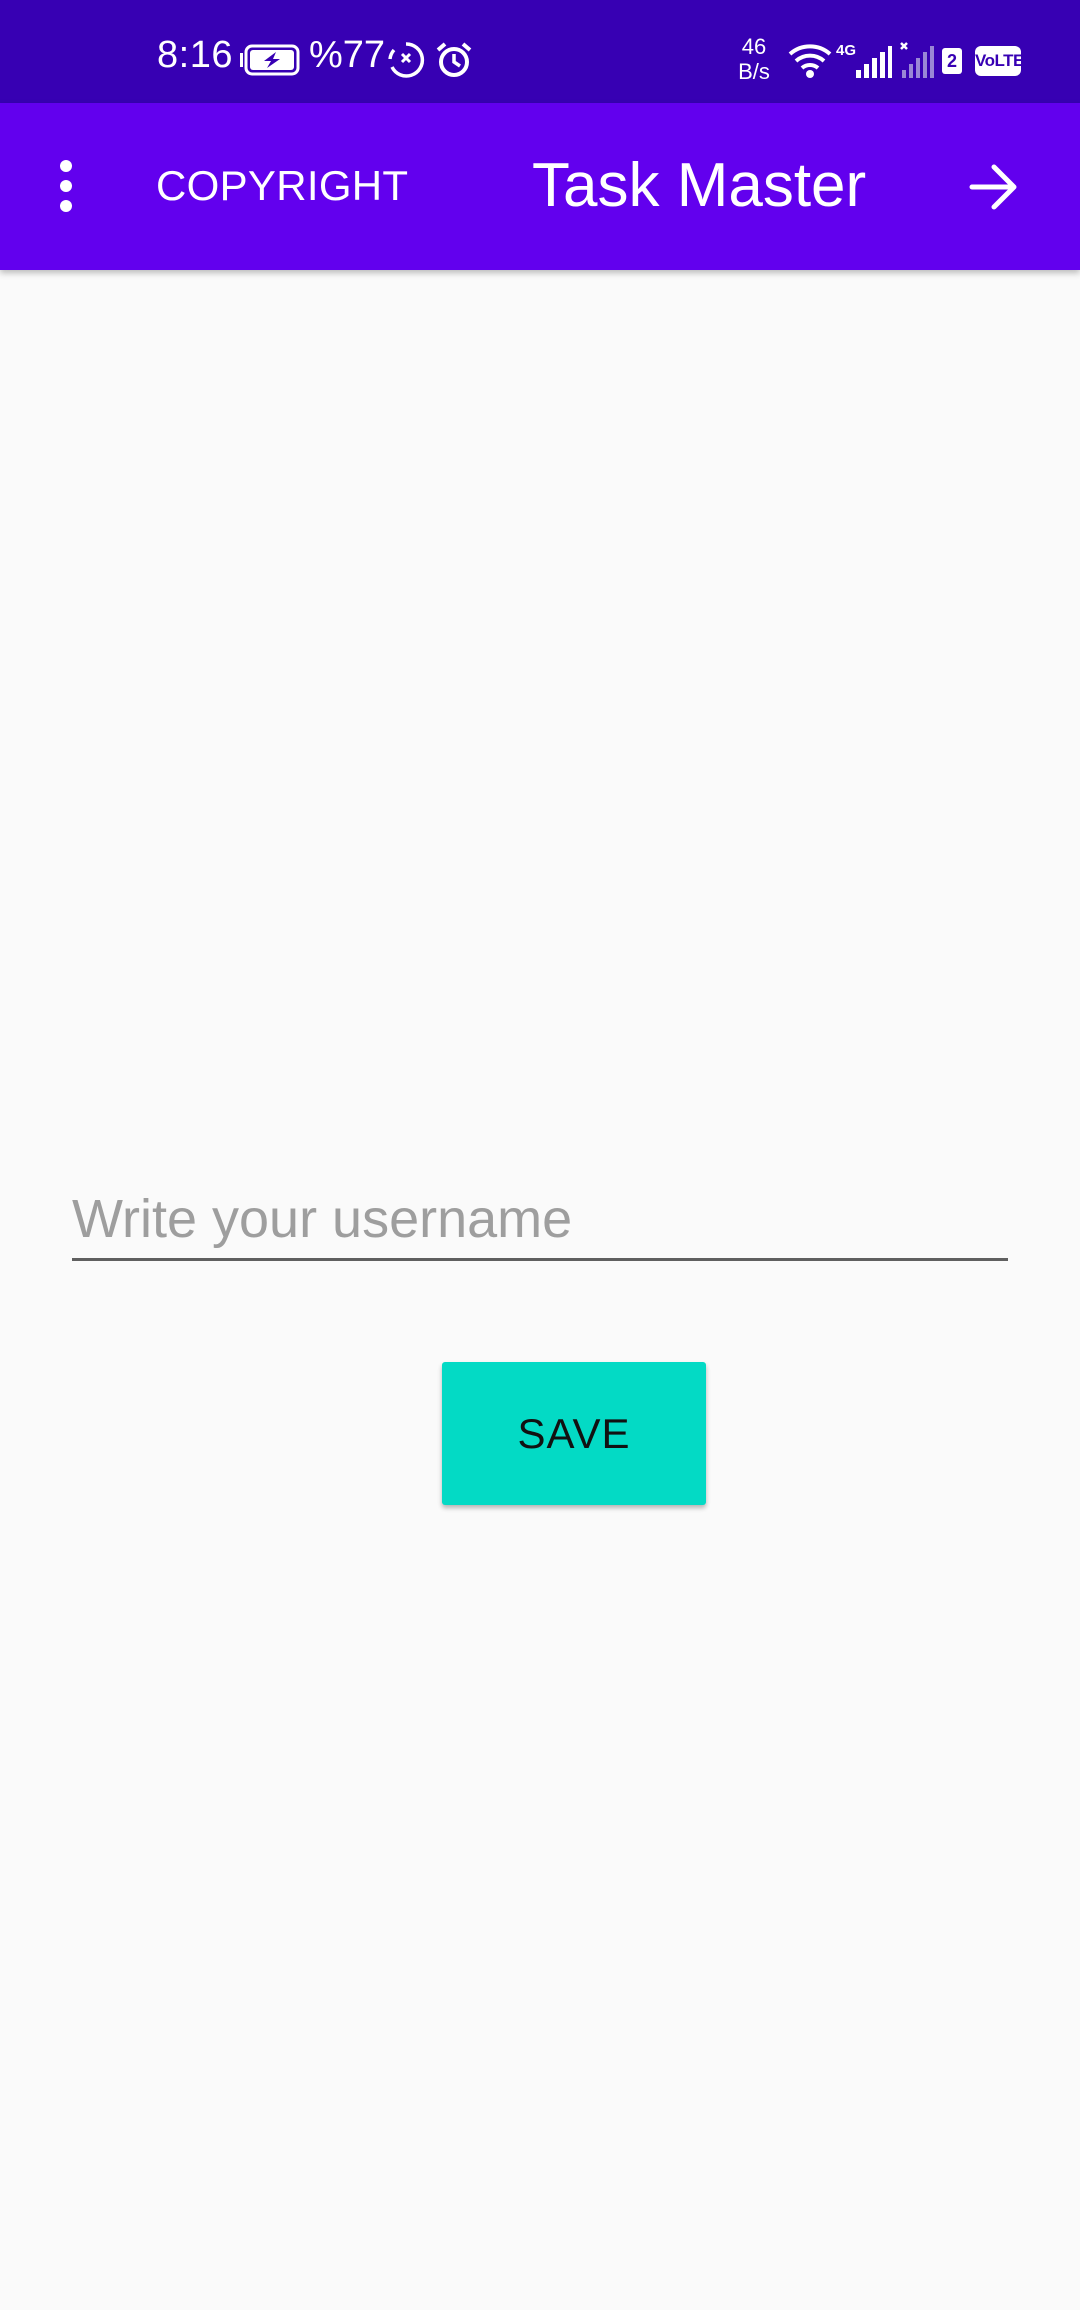  I want to click on network-speed-unit: B/s, so click(754, 72).